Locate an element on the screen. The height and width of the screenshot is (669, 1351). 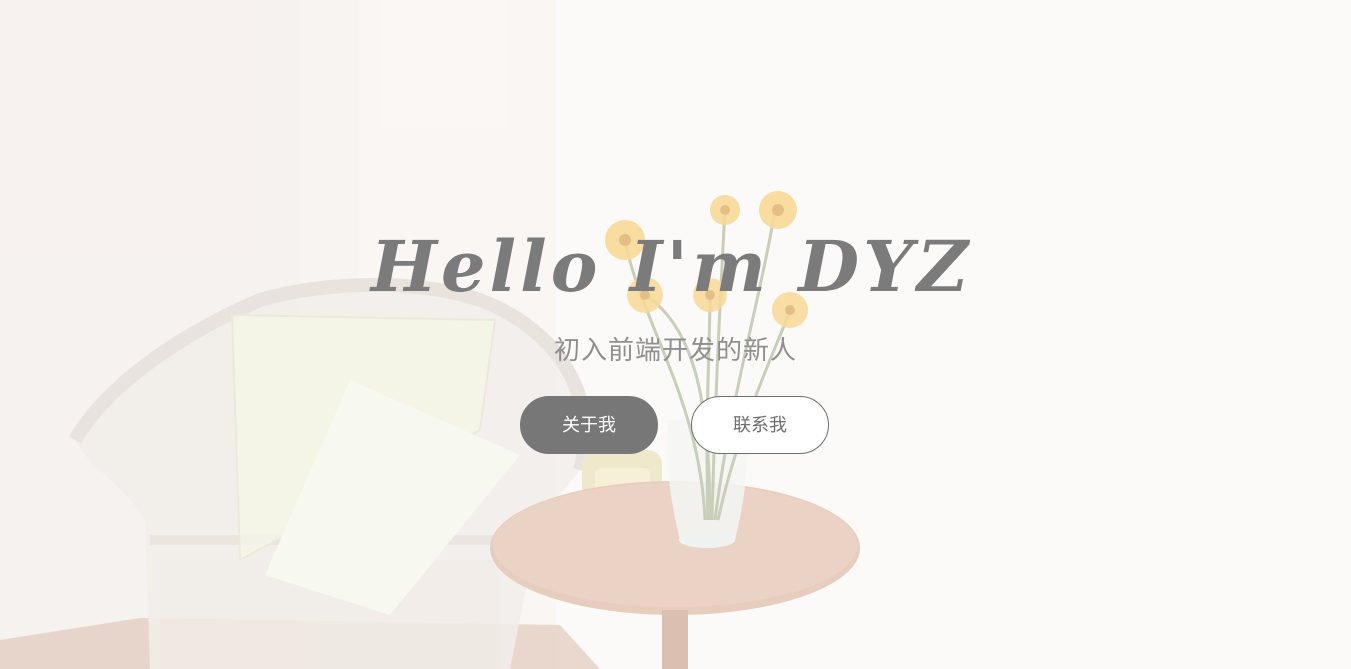
hero-title: Hello I'm DYZ is located at coordinates (671, 266).